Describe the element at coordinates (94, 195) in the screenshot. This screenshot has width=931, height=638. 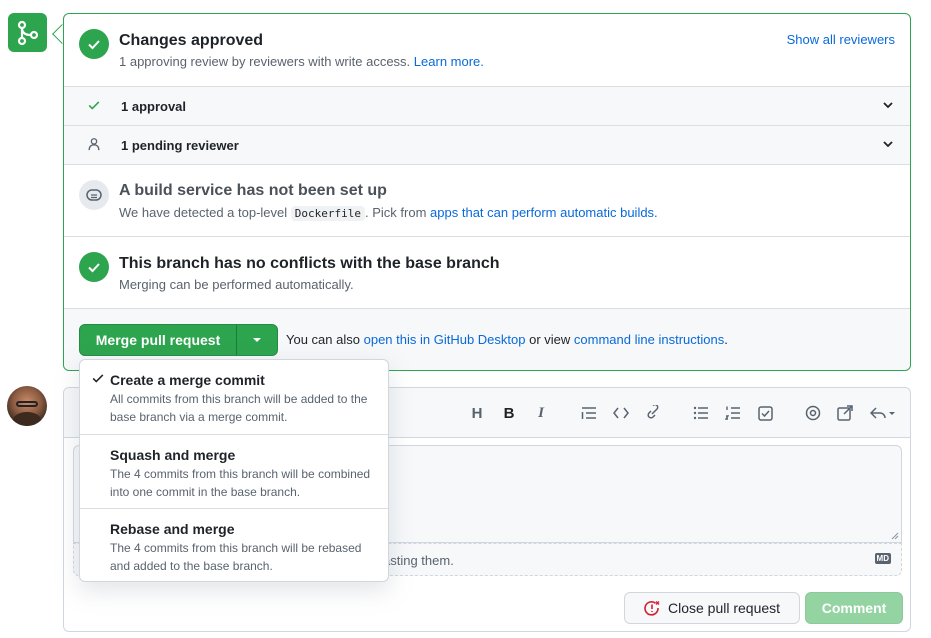
I see `build-service-icon` at that location.